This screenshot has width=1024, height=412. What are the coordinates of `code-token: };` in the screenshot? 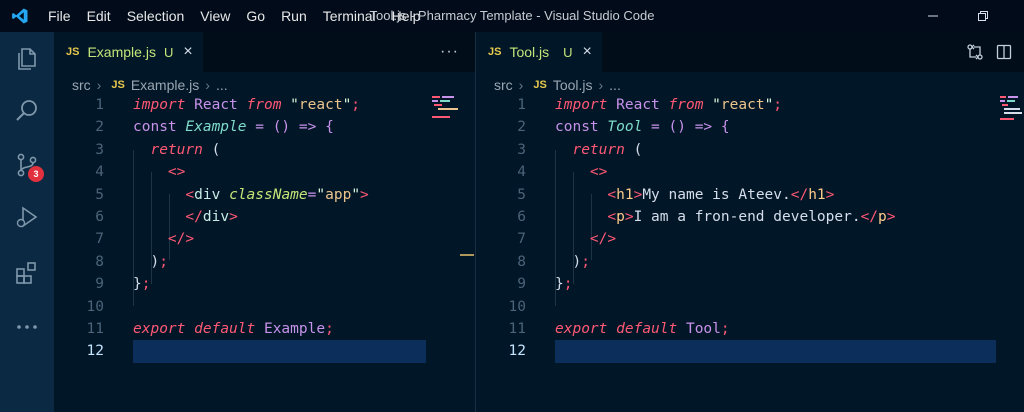 It's located at (563, 284).